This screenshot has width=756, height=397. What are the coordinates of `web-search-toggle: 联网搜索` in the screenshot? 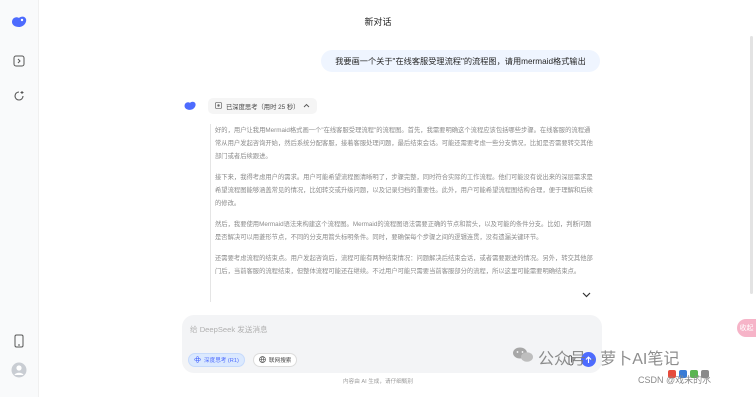 It's located at (275, 360).